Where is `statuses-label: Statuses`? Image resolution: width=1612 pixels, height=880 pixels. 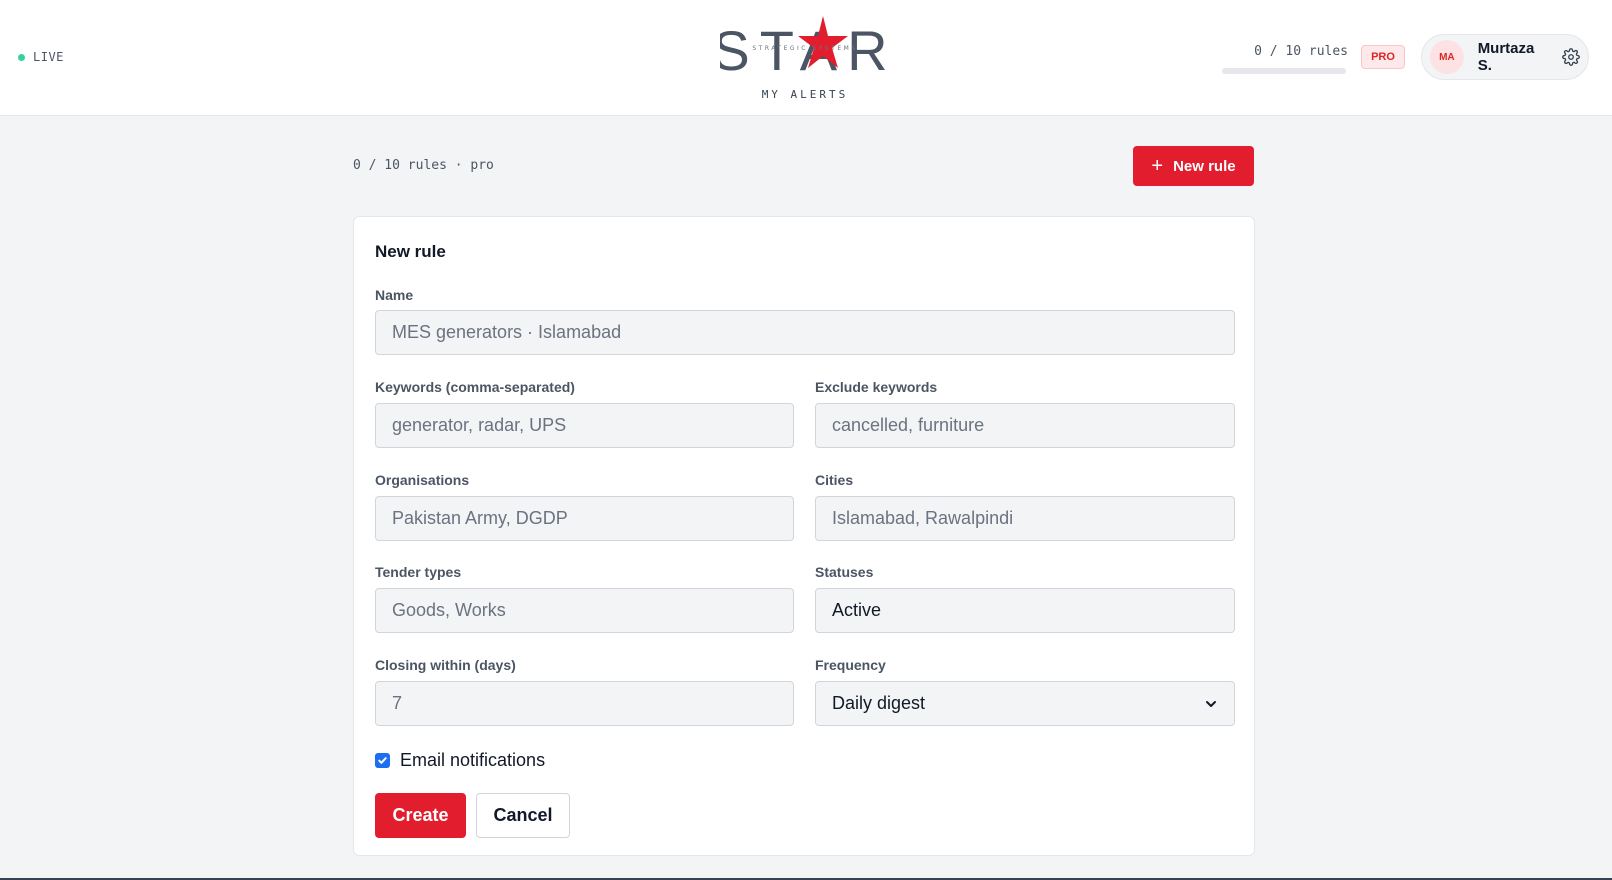 statuses-label: Statuses is located at coordinates (844, 572).